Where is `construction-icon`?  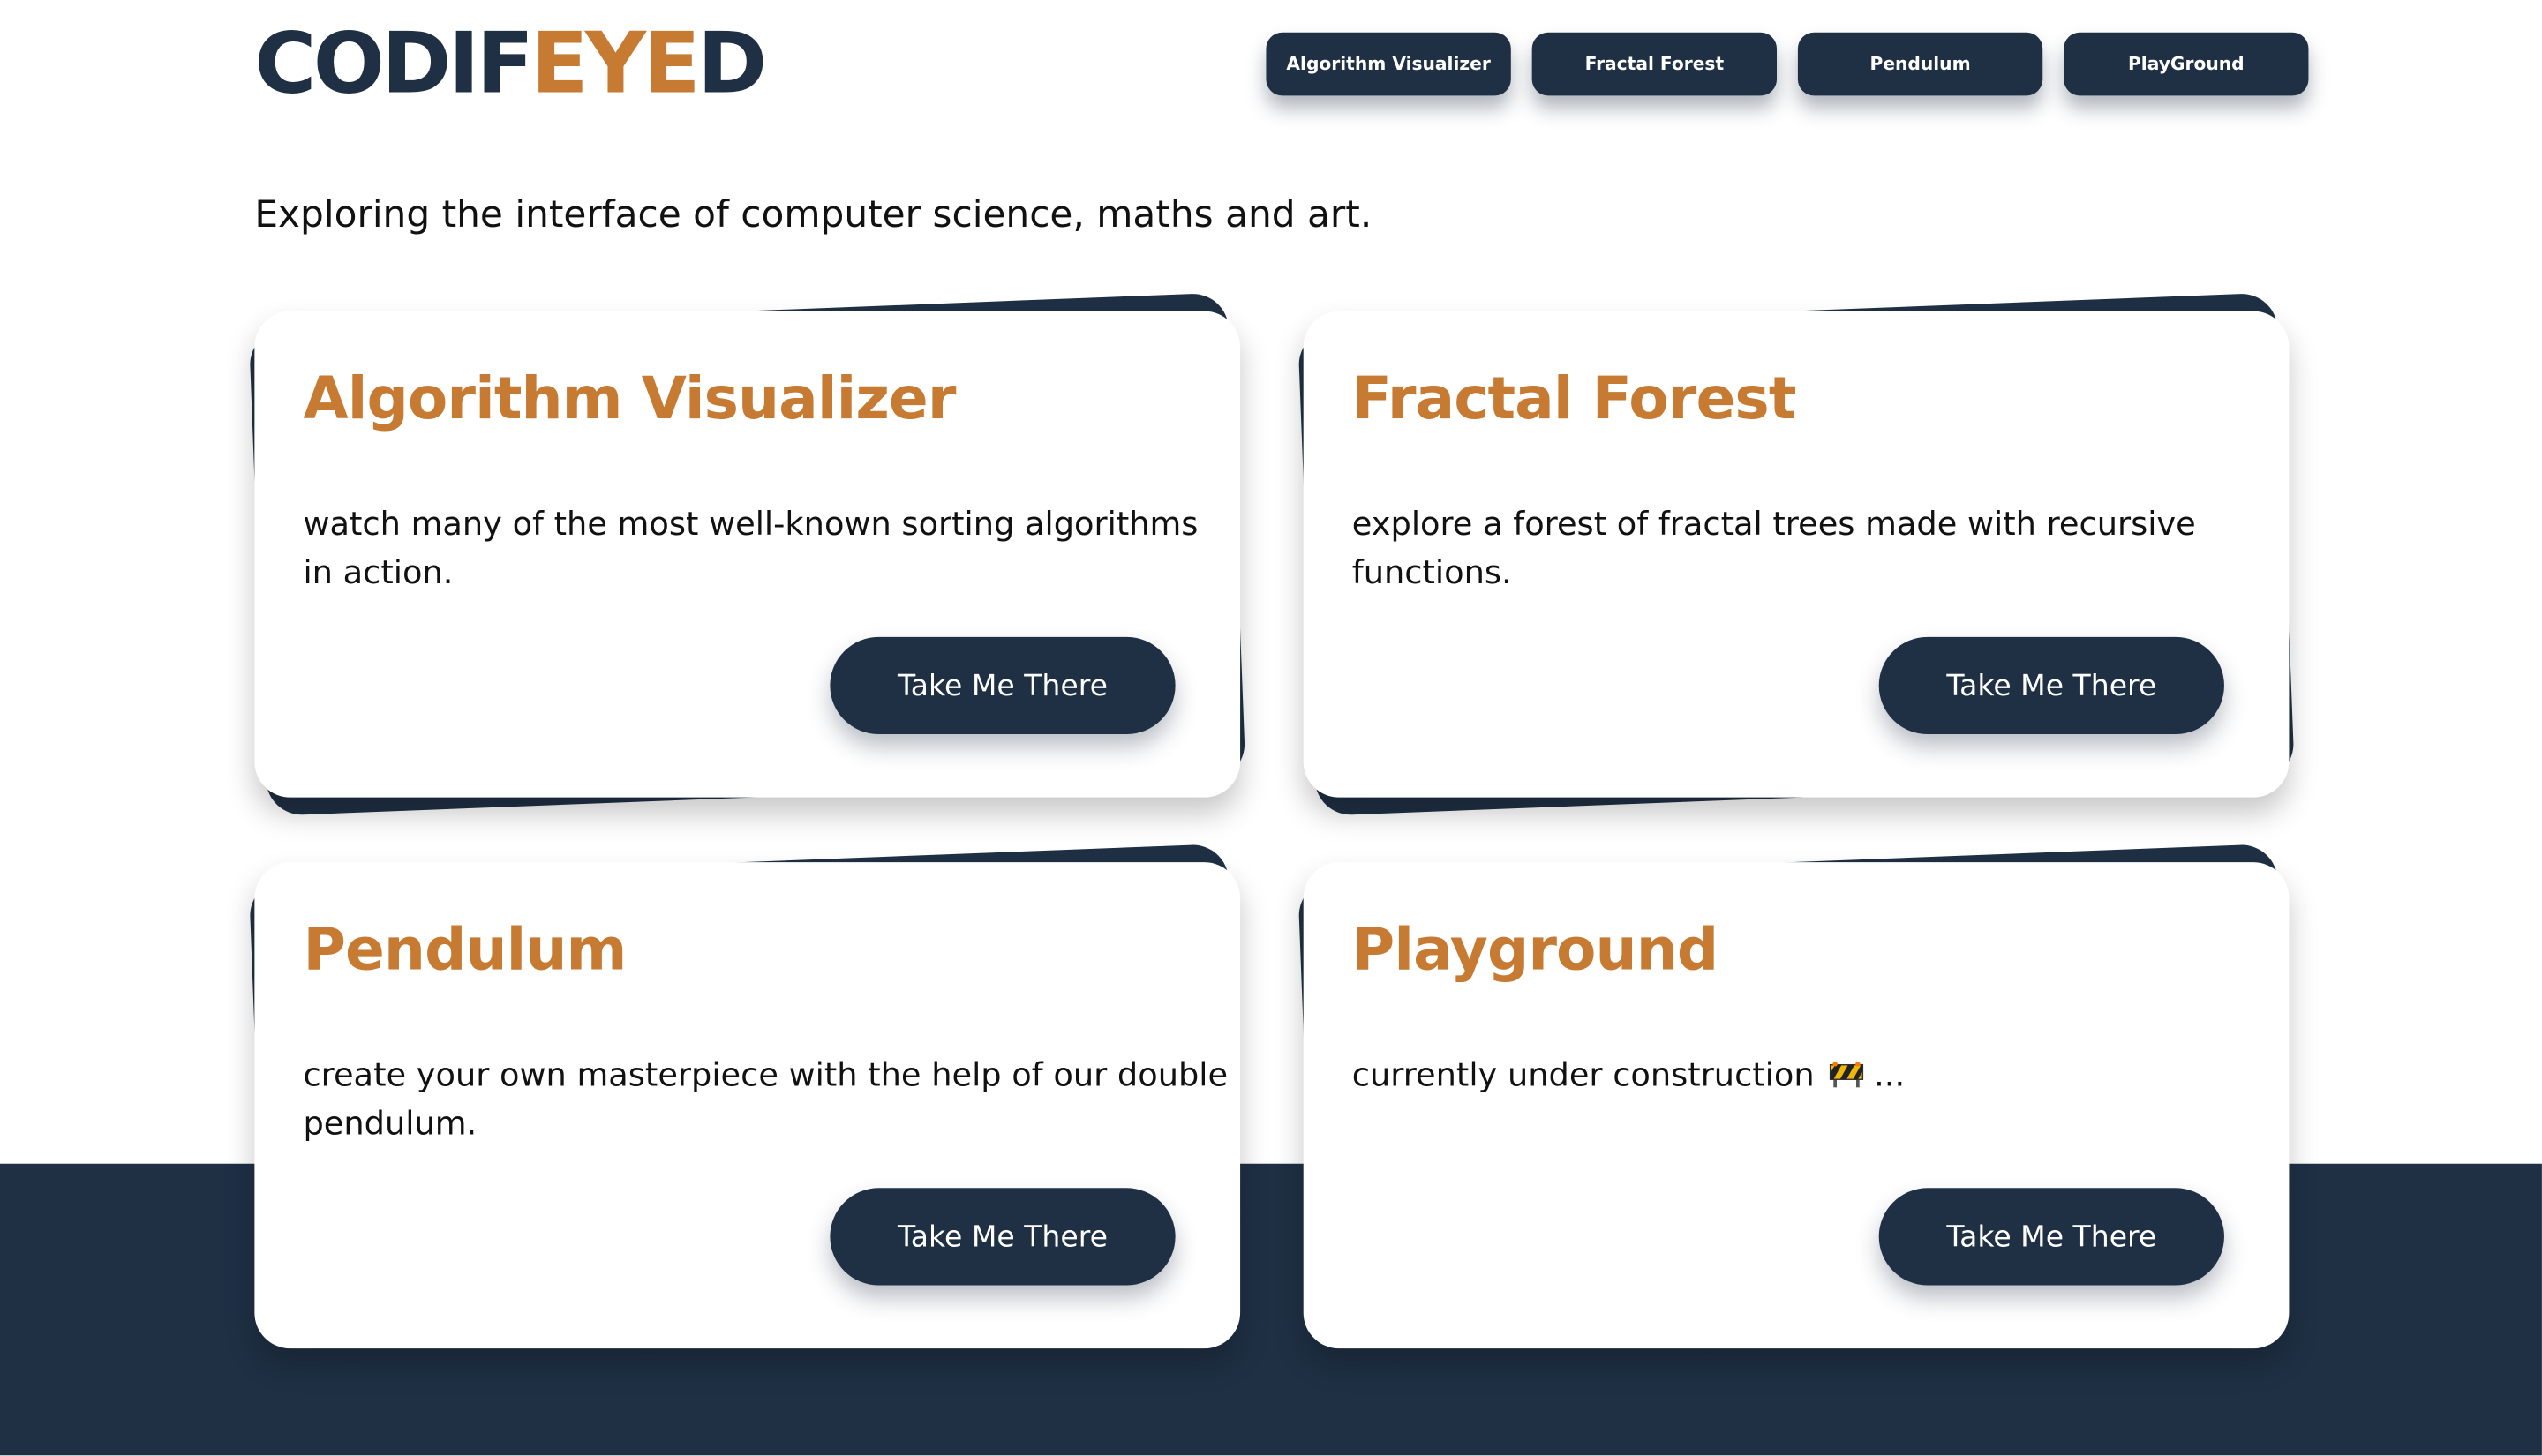 construction-icon is located at coordinates (1846, 1075).